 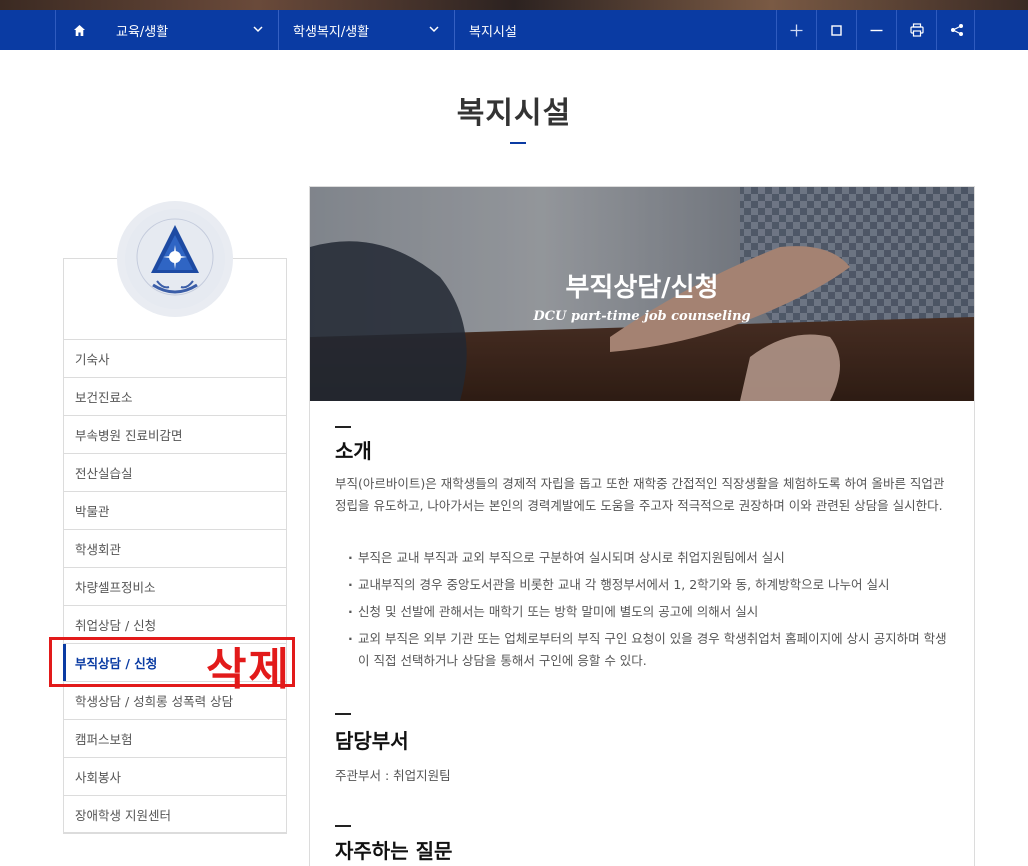 I want to click on section-title-department: 담당부서, so click(x=372, y=741).